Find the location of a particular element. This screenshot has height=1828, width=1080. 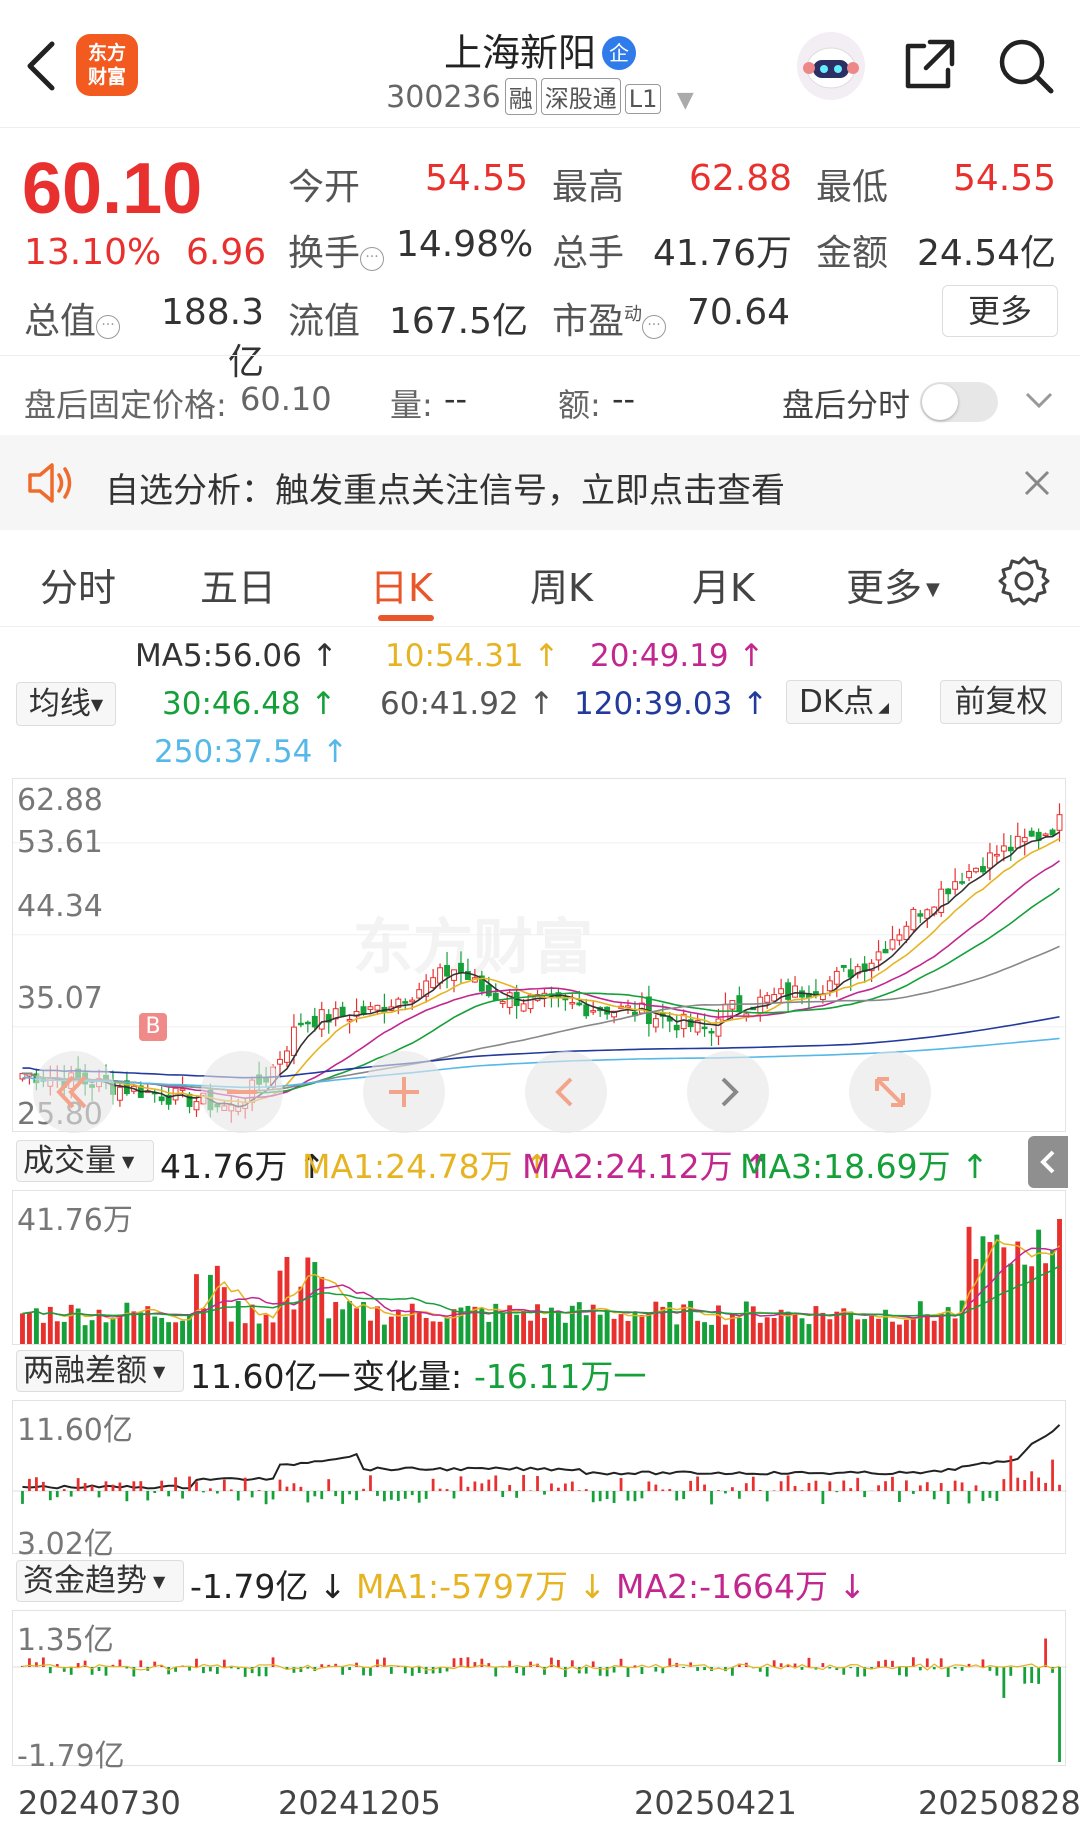

scroll-left-fast-button is located at coordinates (74, 1092).